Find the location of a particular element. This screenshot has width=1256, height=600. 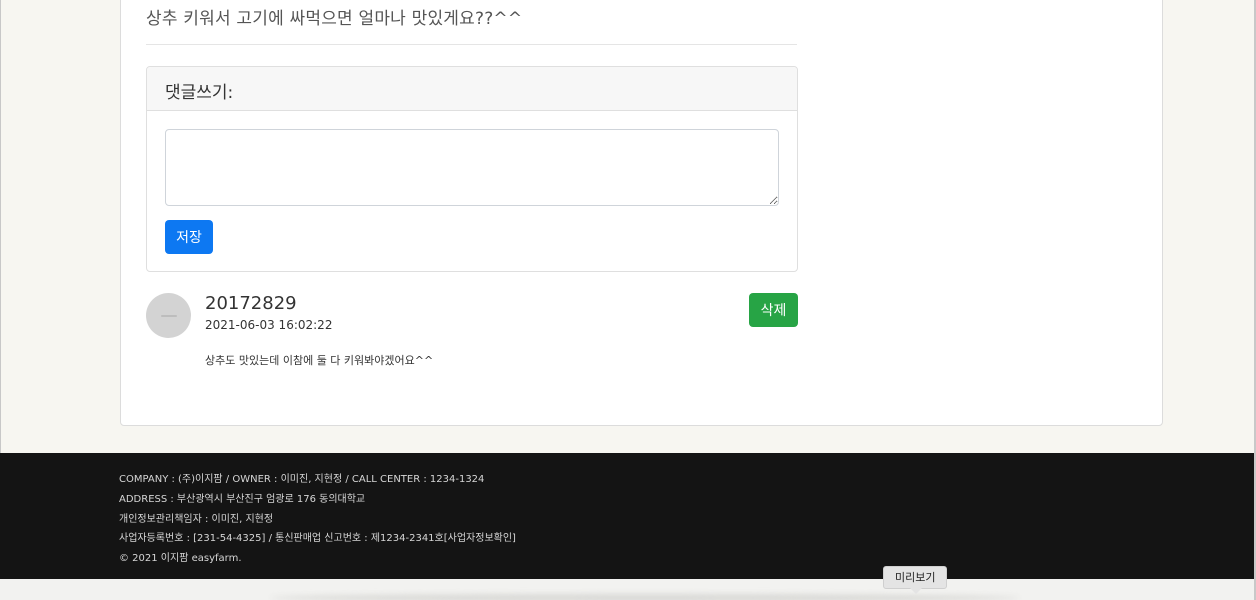

comment-text: 상추도 맛있는데 이참에 둘 다 키워봐야겠어요^^ is located at coordinates (319, 360).